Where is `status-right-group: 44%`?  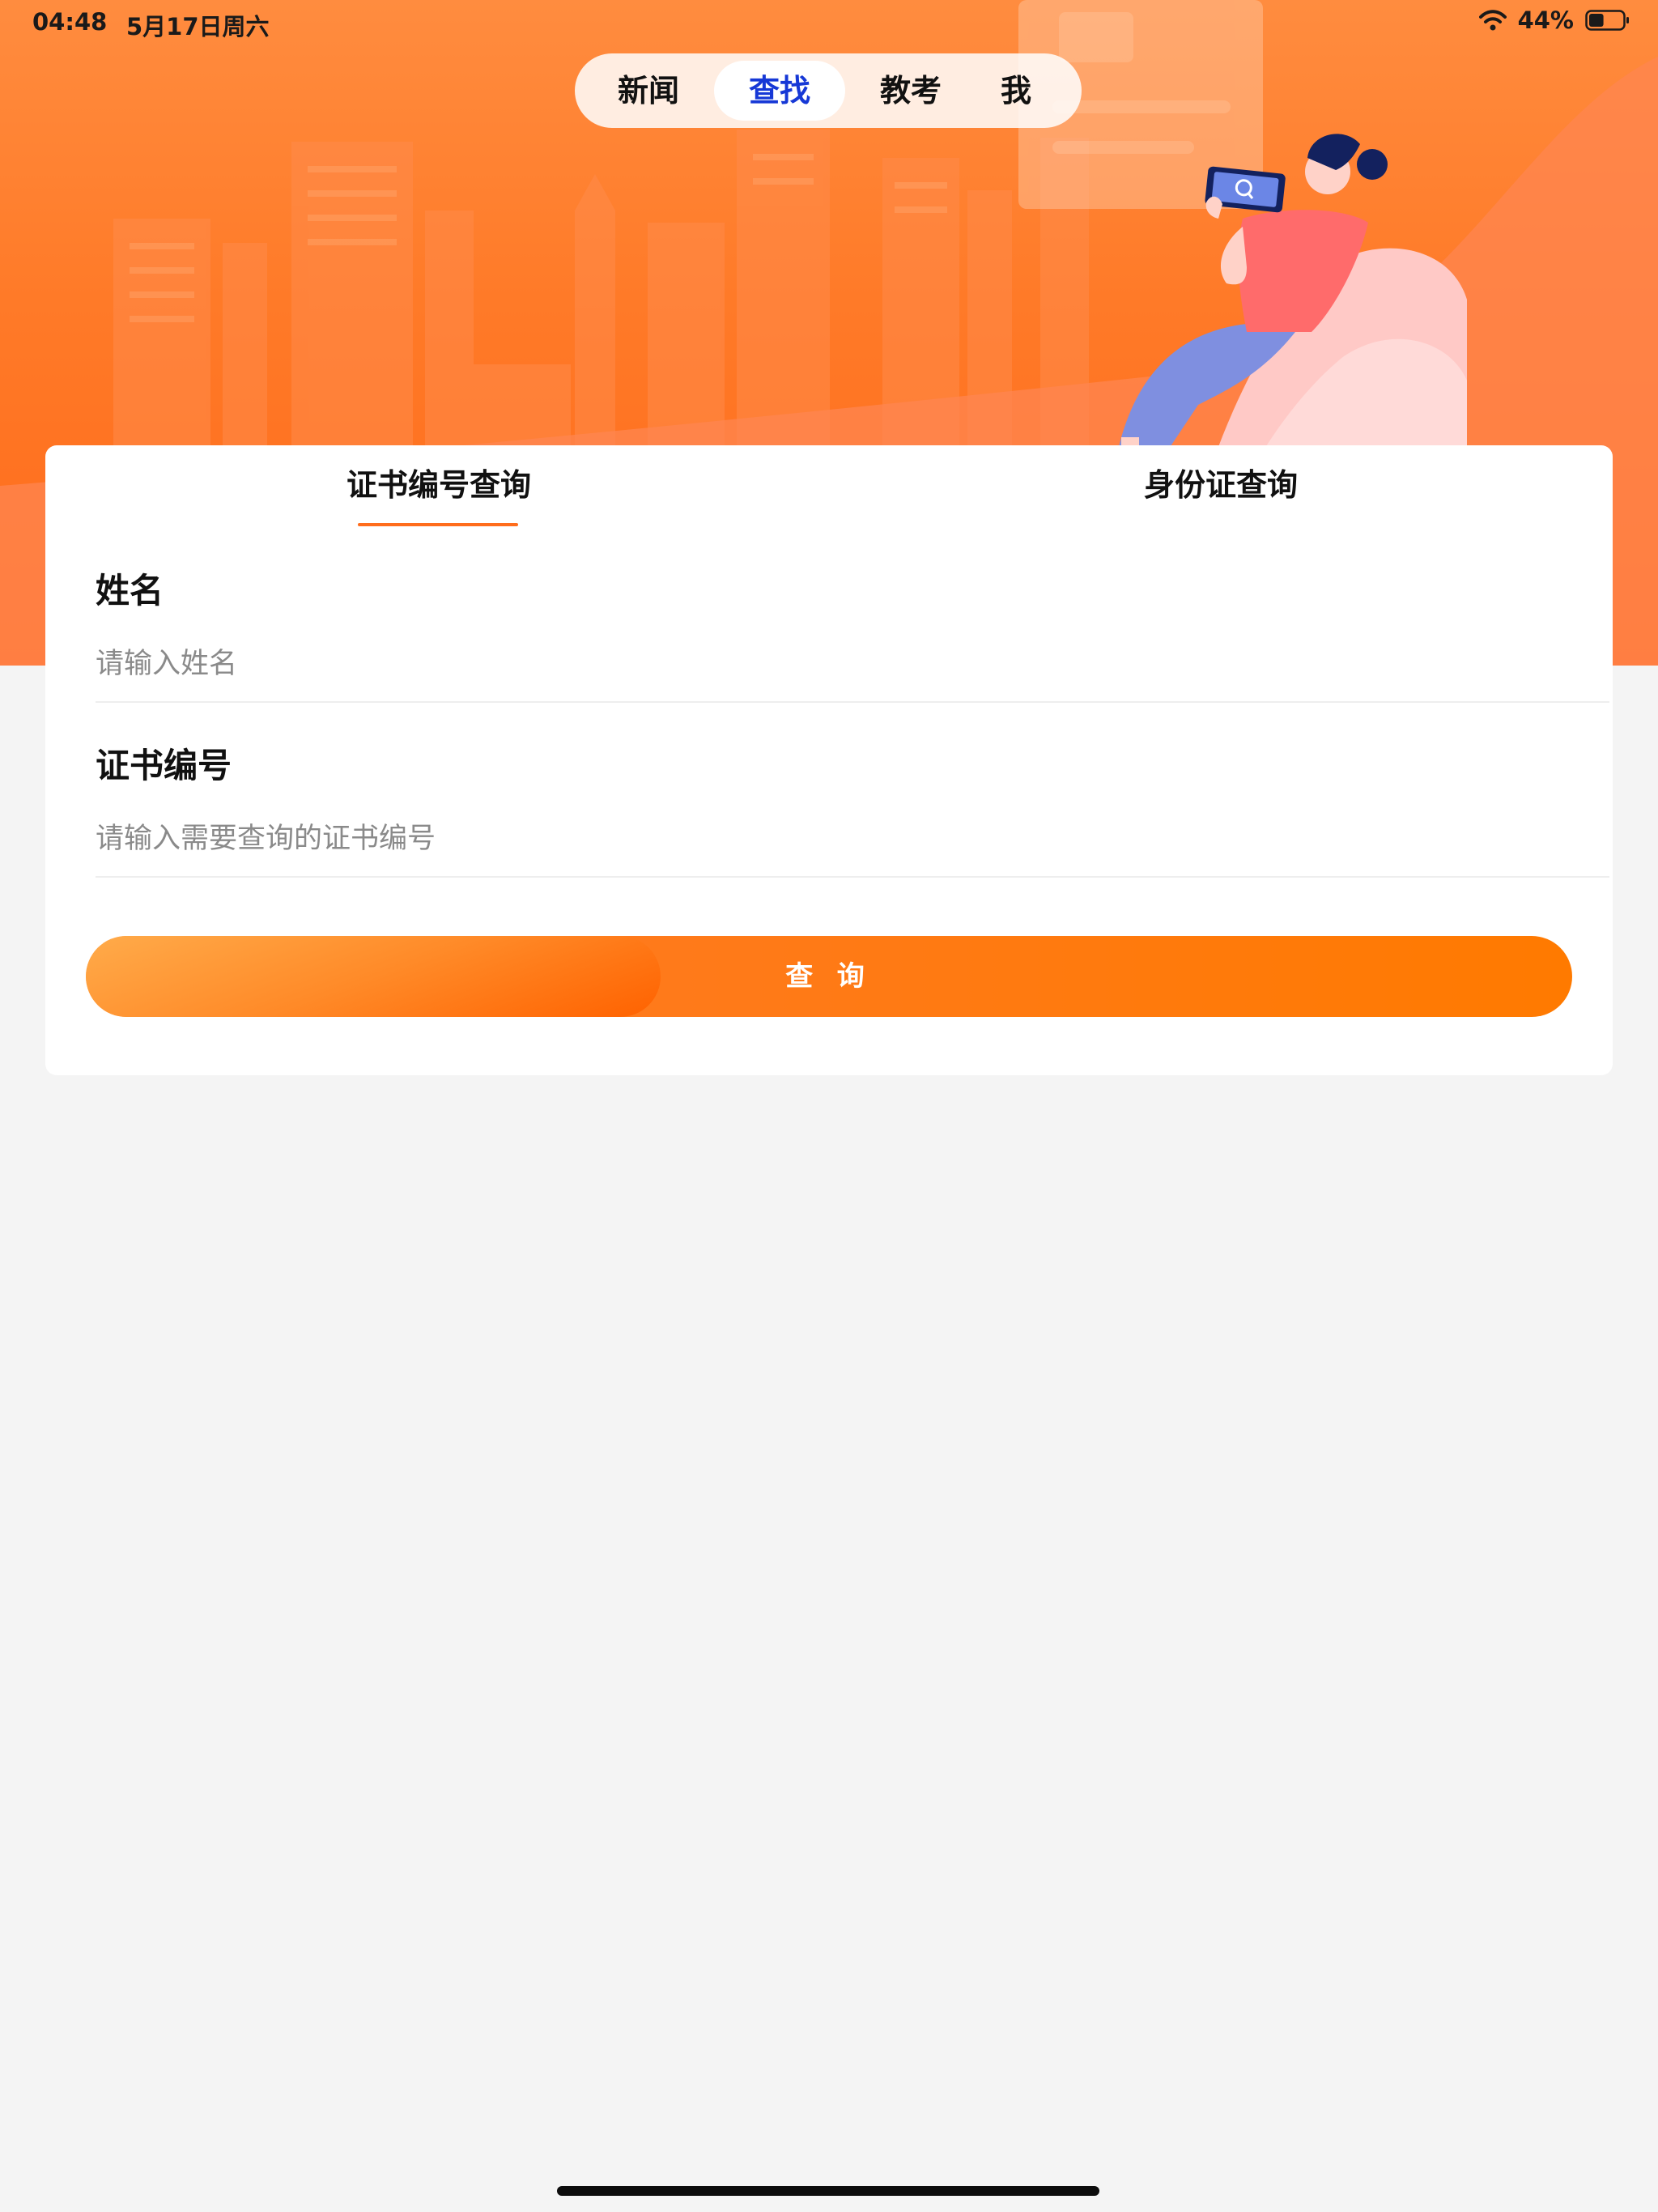 status-right-group: 44% is located at coordinates (1554, 20).